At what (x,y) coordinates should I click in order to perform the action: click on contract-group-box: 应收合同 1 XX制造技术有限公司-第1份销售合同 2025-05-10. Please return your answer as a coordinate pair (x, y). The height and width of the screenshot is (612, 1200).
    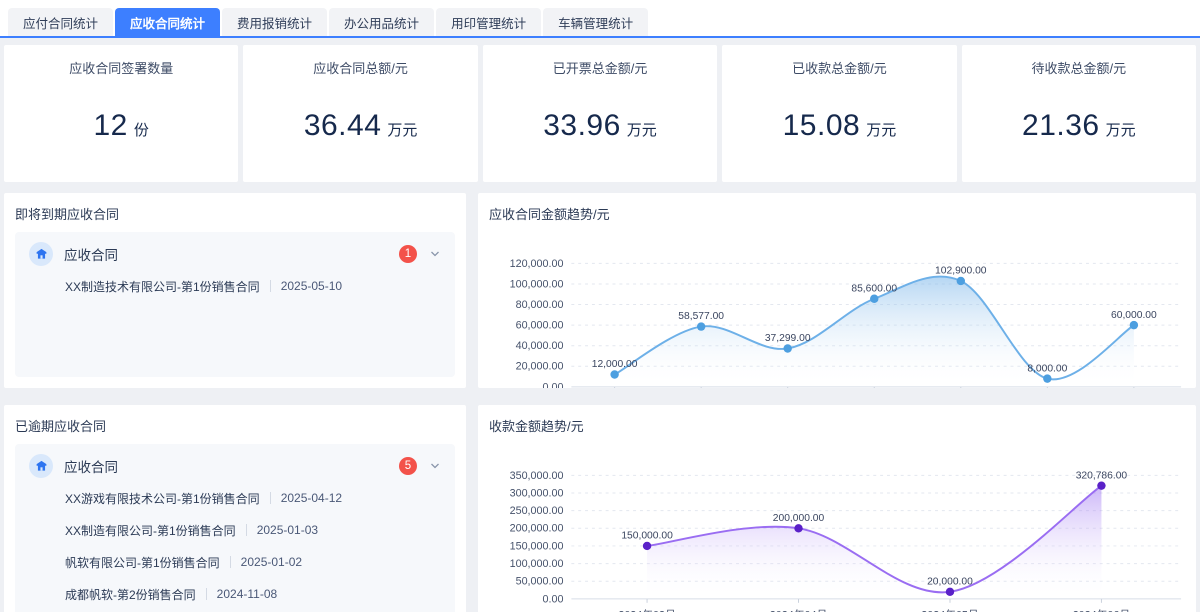
    Looking at the image, I should click on (235, 304).